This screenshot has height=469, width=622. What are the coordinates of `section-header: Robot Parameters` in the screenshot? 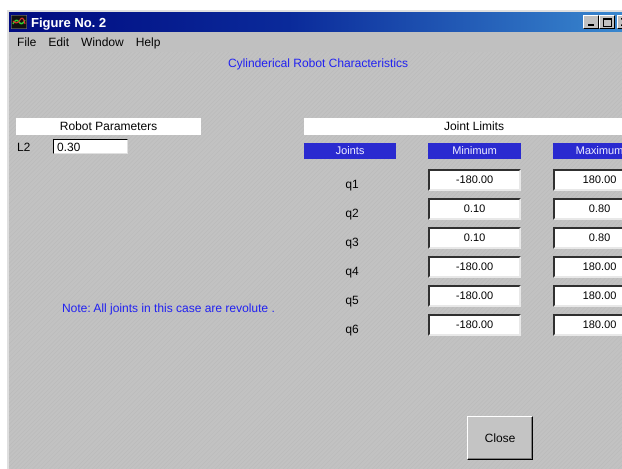 It's located at (108, 126).